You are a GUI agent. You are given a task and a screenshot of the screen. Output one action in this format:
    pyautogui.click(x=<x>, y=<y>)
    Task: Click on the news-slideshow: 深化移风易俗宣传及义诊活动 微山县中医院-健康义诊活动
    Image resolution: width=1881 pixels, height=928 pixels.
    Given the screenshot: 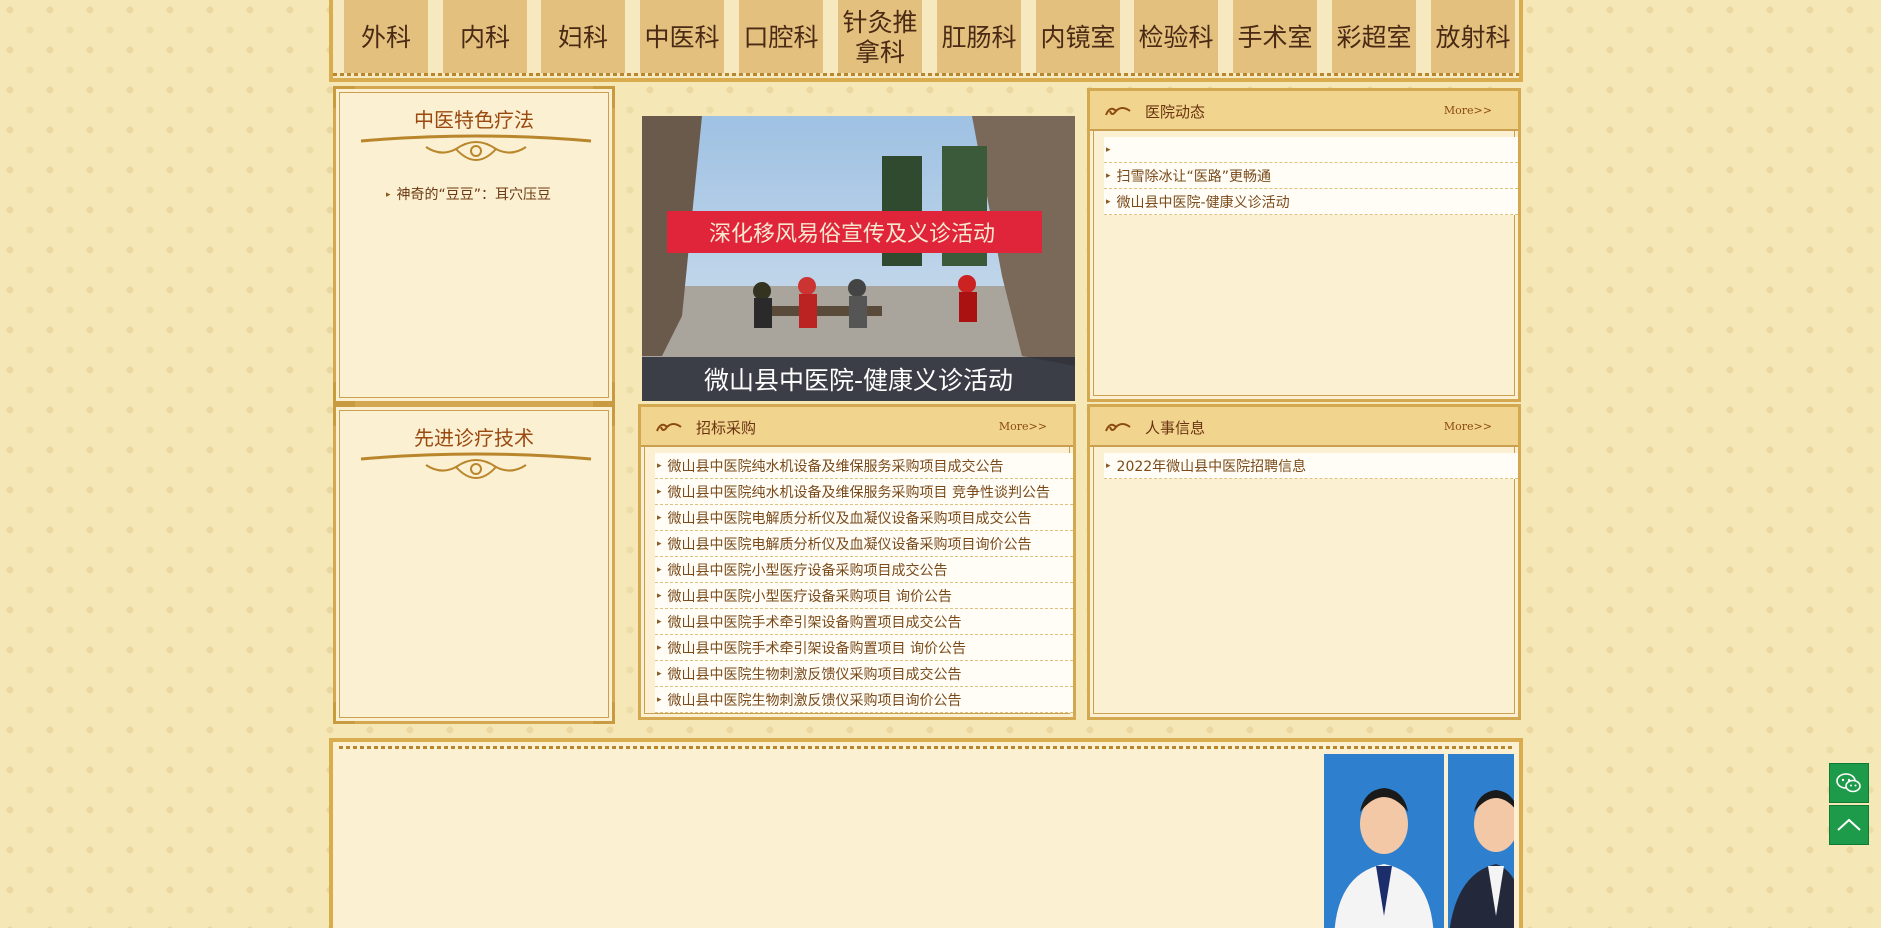 What is the action you would take?
    pyautogui.click(x=858, y=258)
    